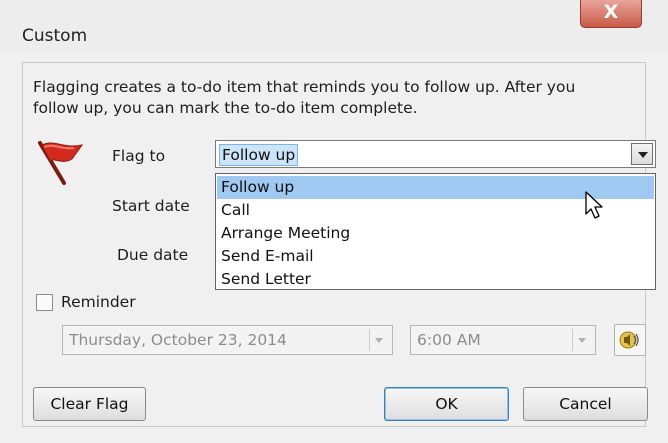 Image resolution: width=668 pixels, height=443 pixels. Describe the element at coordinates (435, 256) in the screenshot. I see `dropdown-option-send-email: Send E-mail` at that location.